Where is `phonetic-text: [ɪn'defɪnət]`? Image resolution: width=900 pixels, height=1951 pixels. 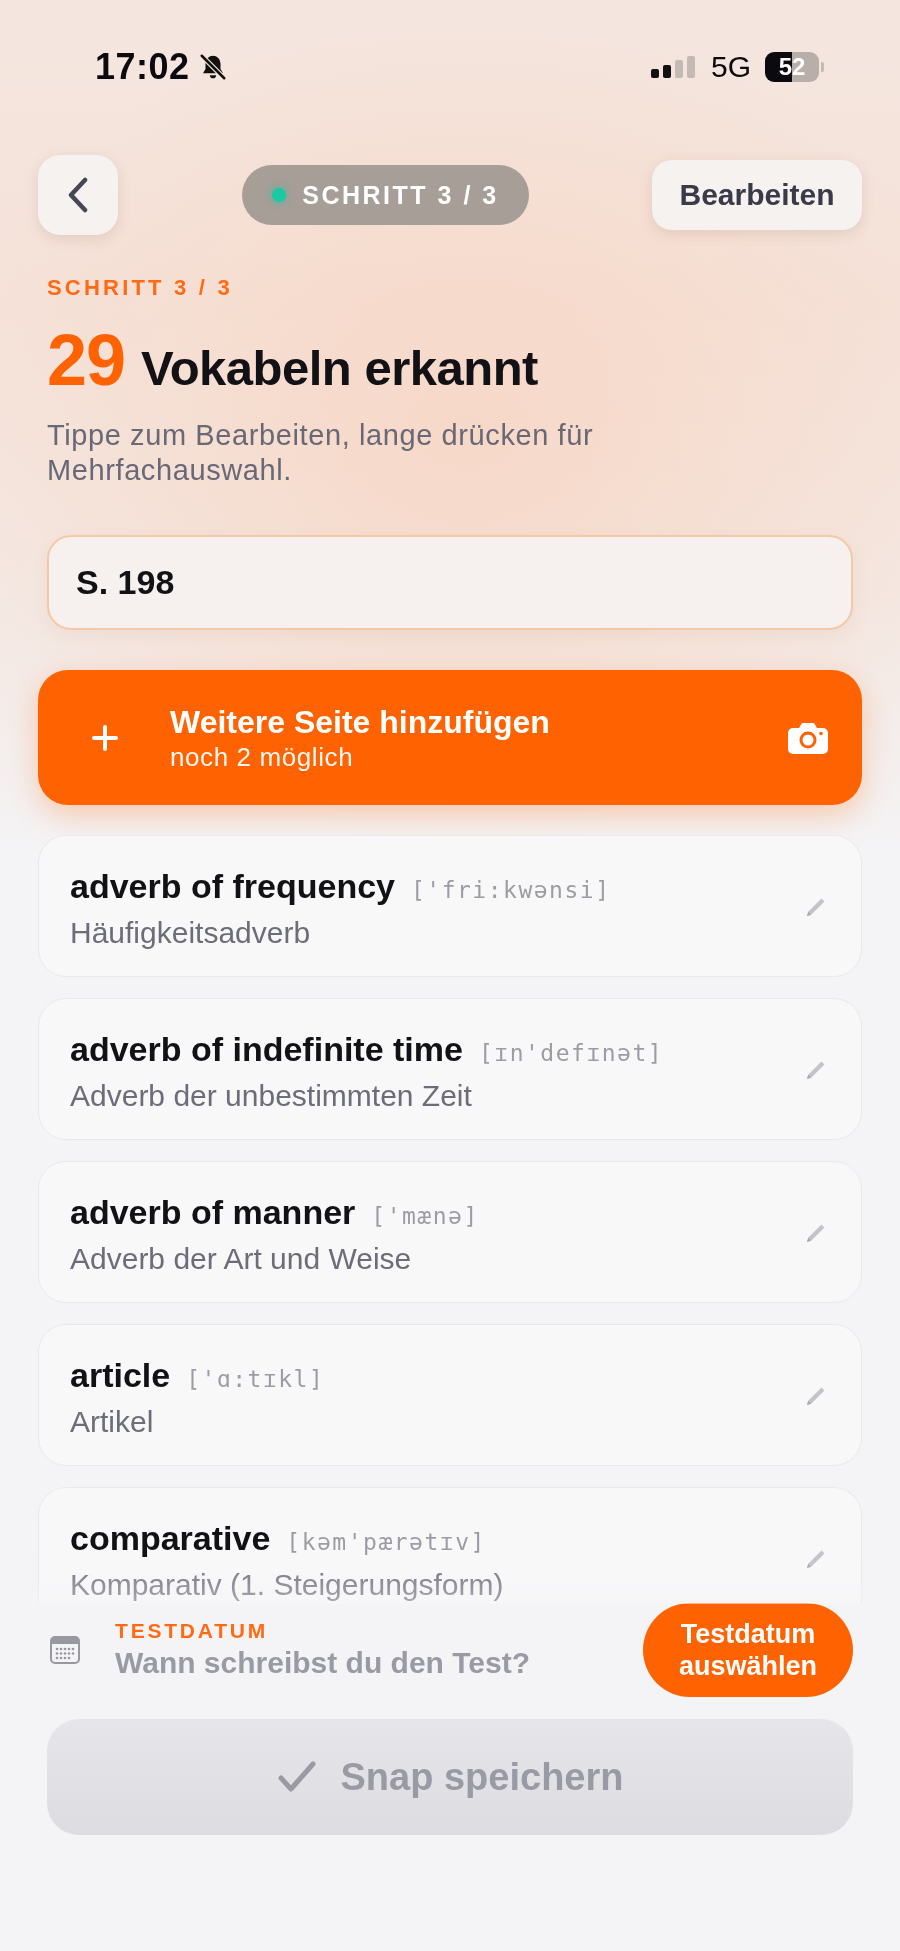
phonetic-text: [ɪn'defɪnət] is located at coordinates (571, 1053).